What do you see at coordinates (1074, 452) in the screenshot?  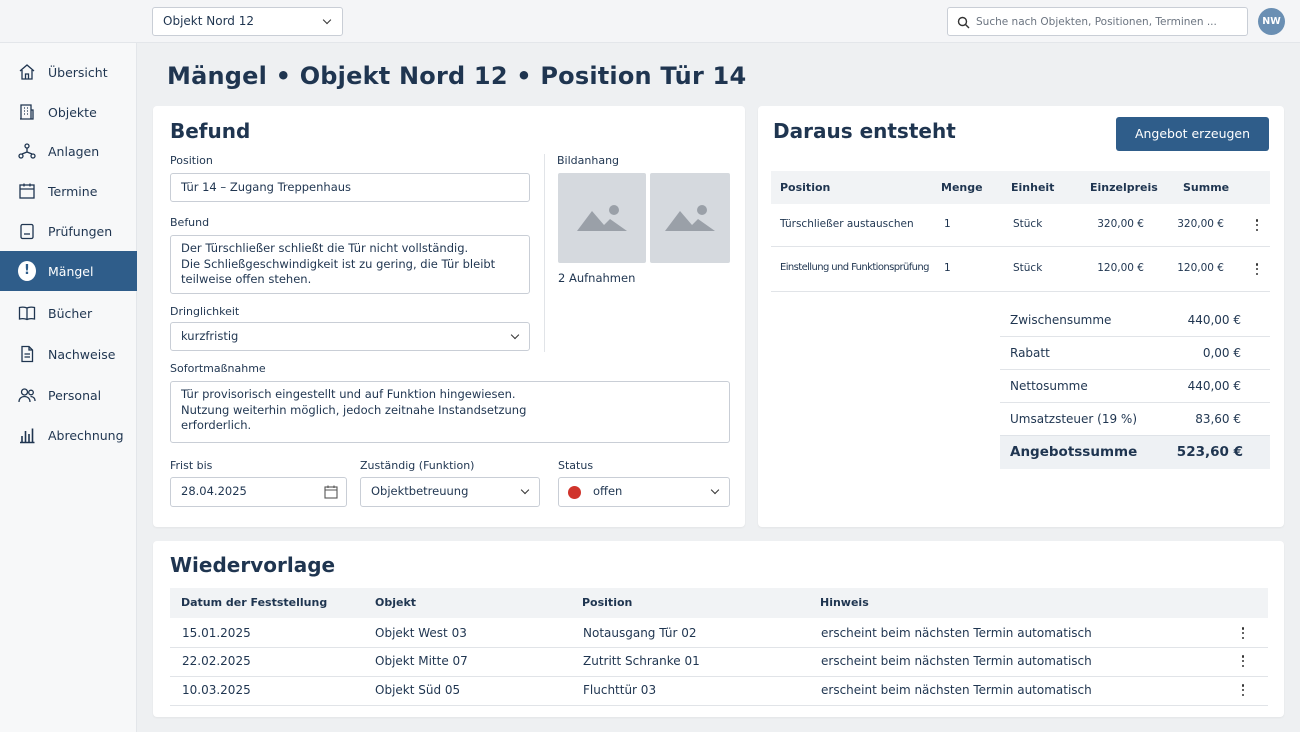 I see `total-label: Angebotssumme` at bounding box center [1074, 452].